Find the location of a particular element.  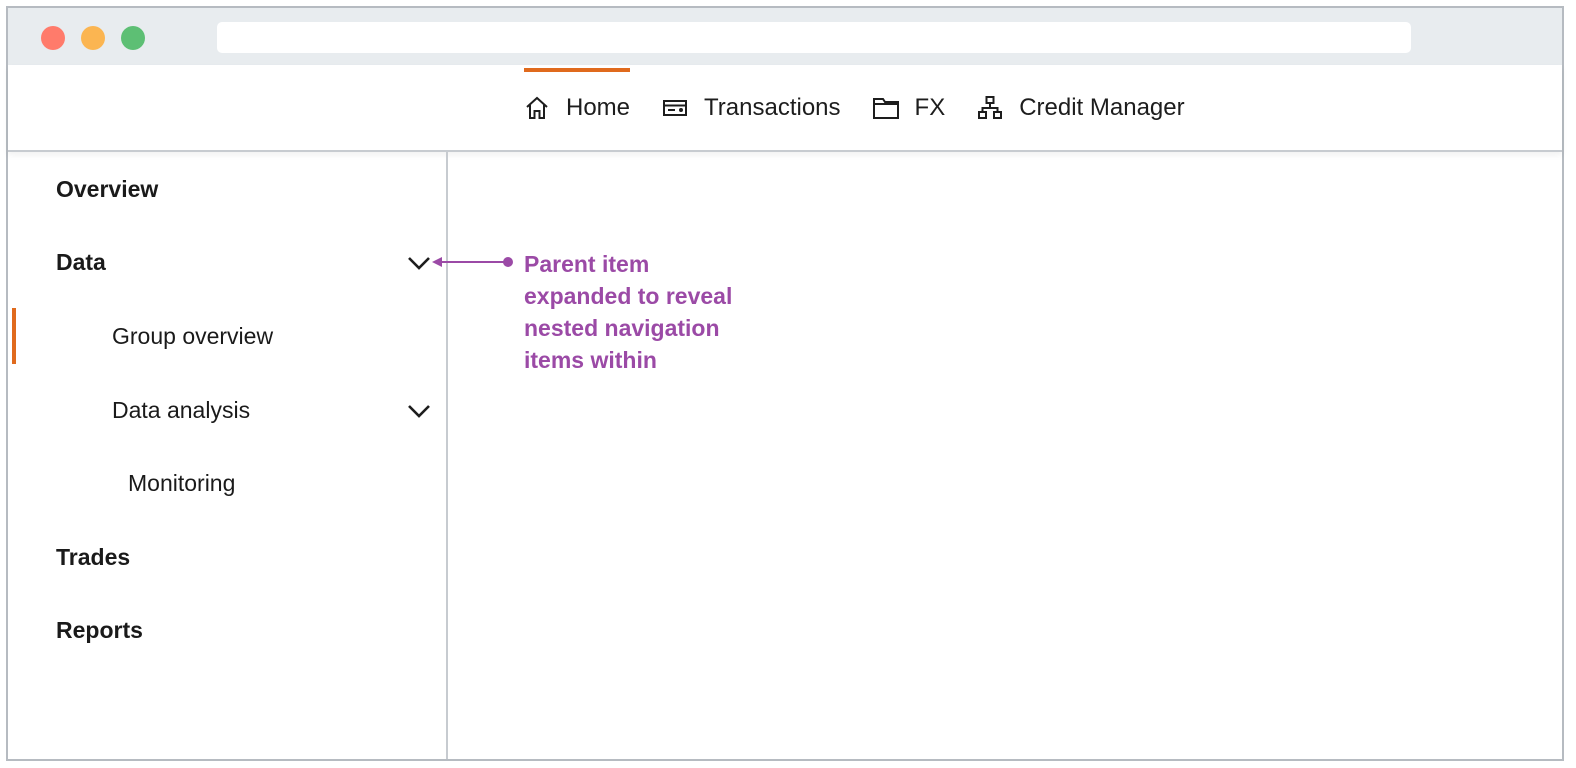

credit-card-icon is located at coordinates (675, 108).